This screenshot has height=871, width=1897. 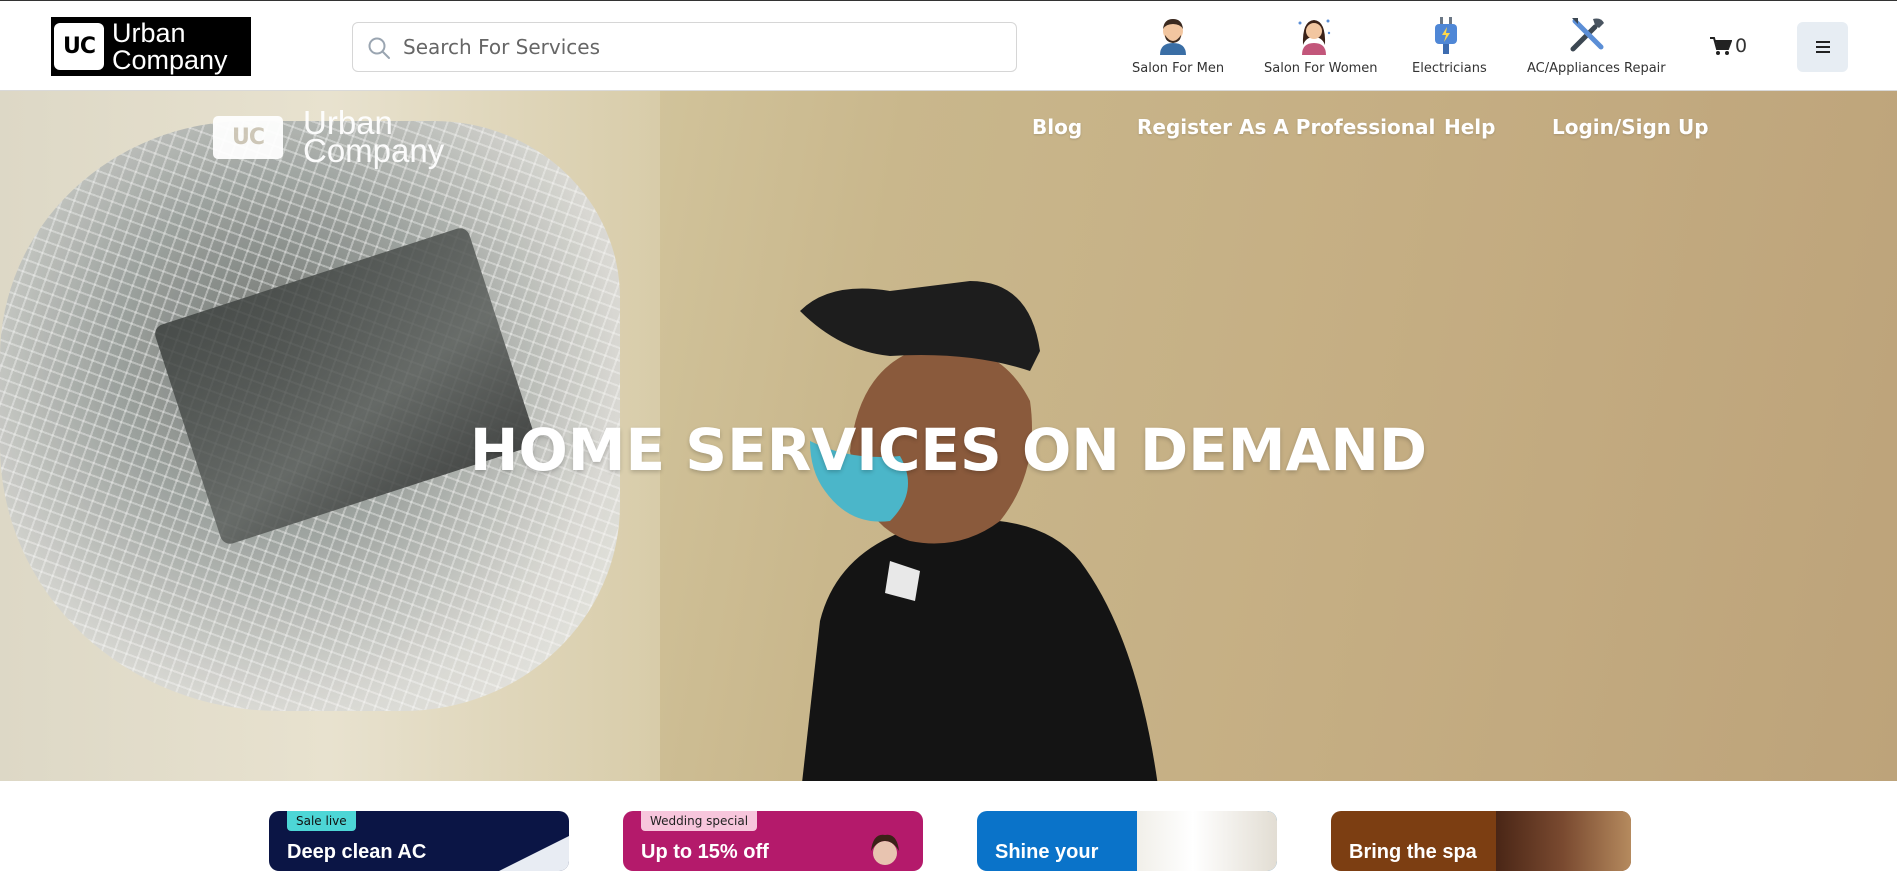 What do you see at coordinates (1446, 35) in the screenshot?
I see `plug-icon` at bounding box center [1446, 35].